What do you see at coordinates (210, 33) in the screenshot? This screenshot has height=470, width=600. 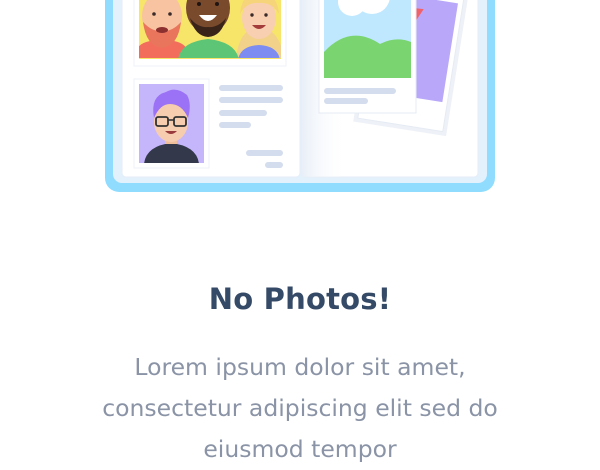 I see `group-portrait-icon` at bounding box center [210, 33].